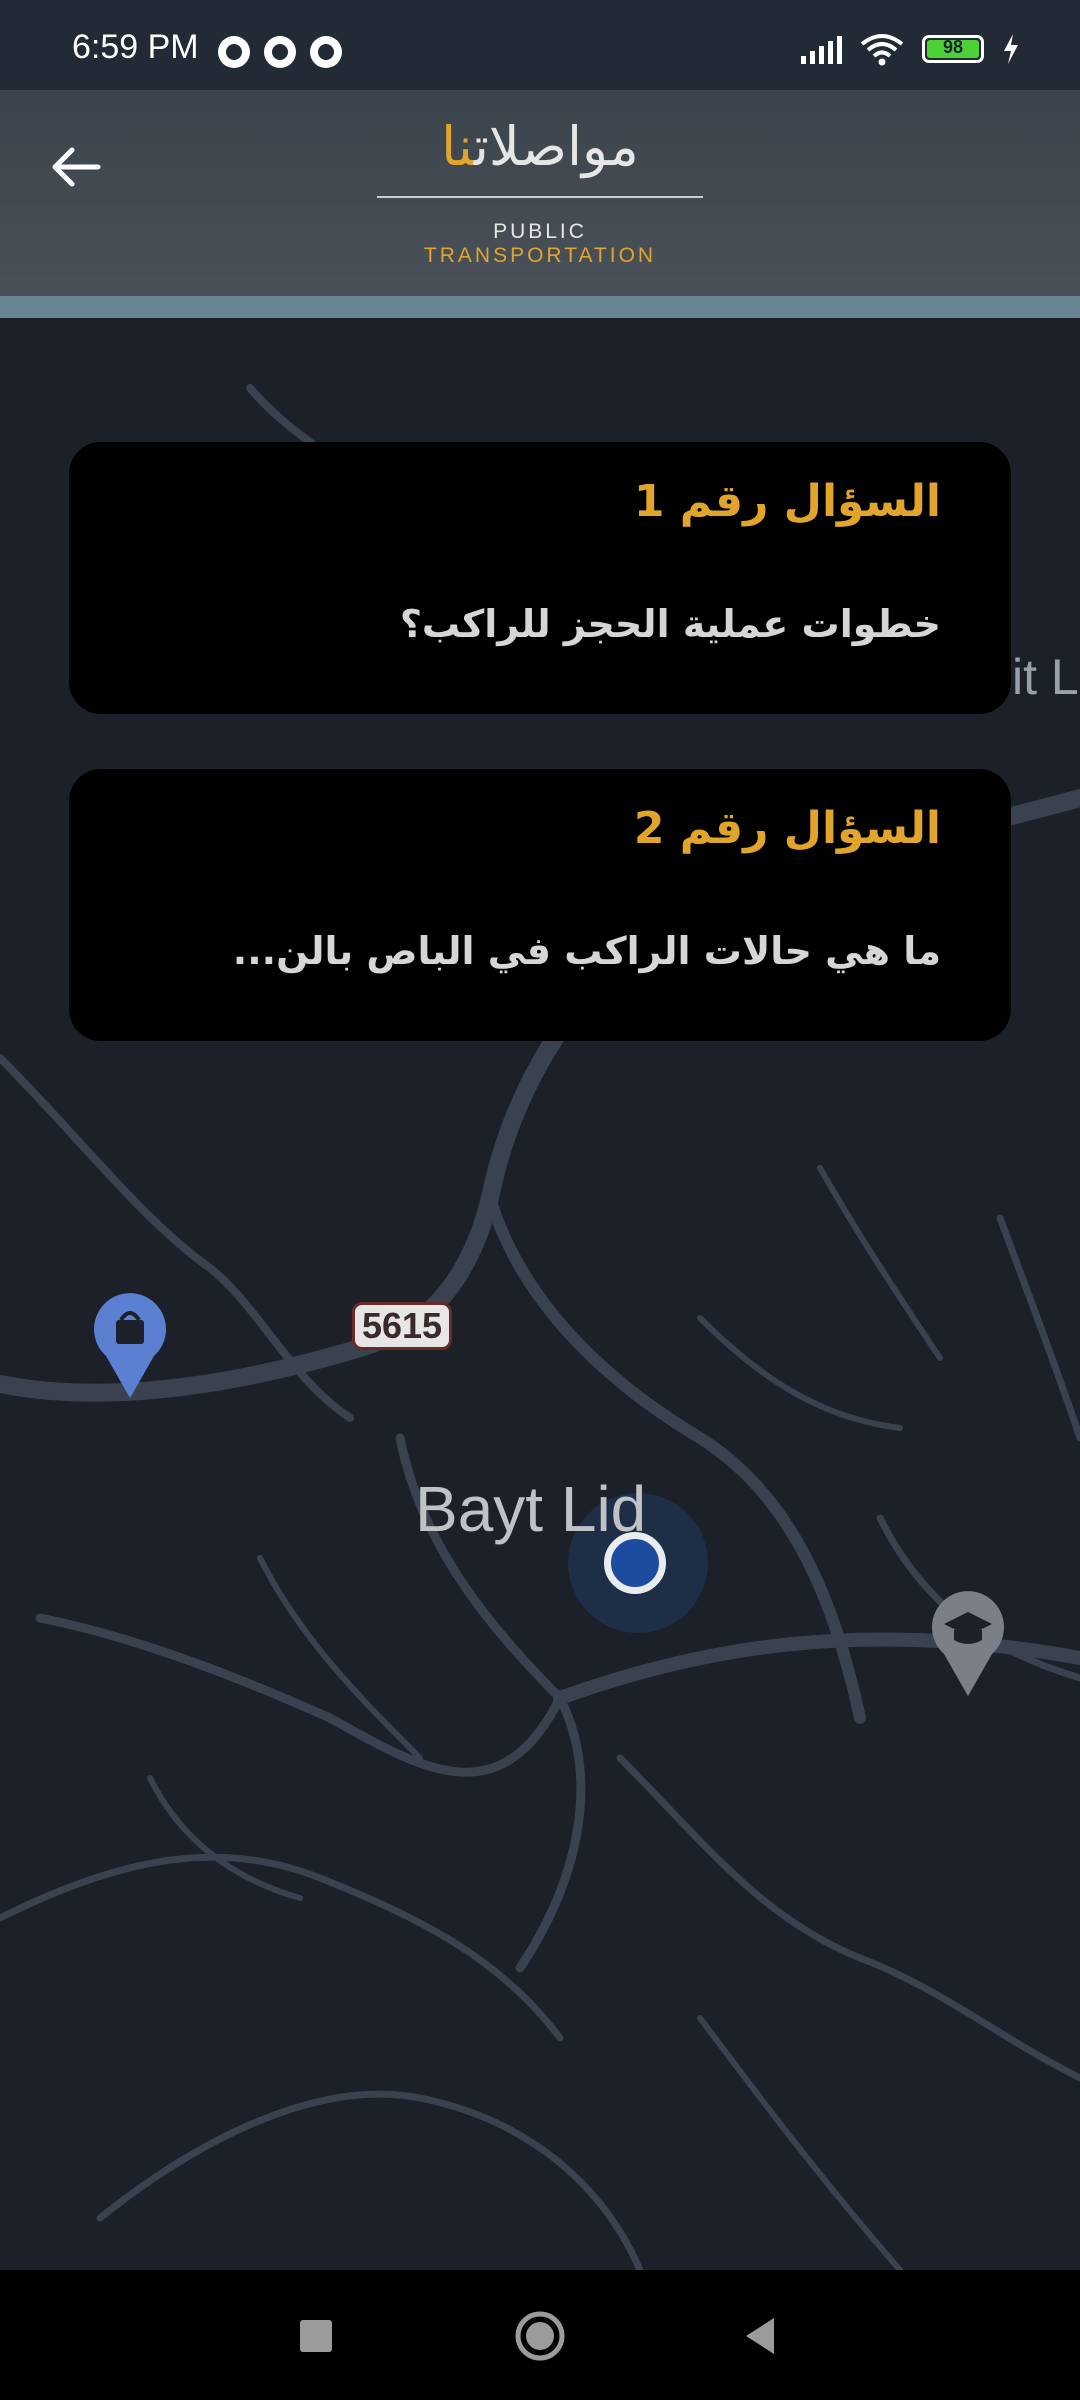 The image size is (1080, 2400). What do you see at coordinates (540, 231) in the screenshot?
I see `logo-english-main: PUBLIC` at bounding box center [540, 231].